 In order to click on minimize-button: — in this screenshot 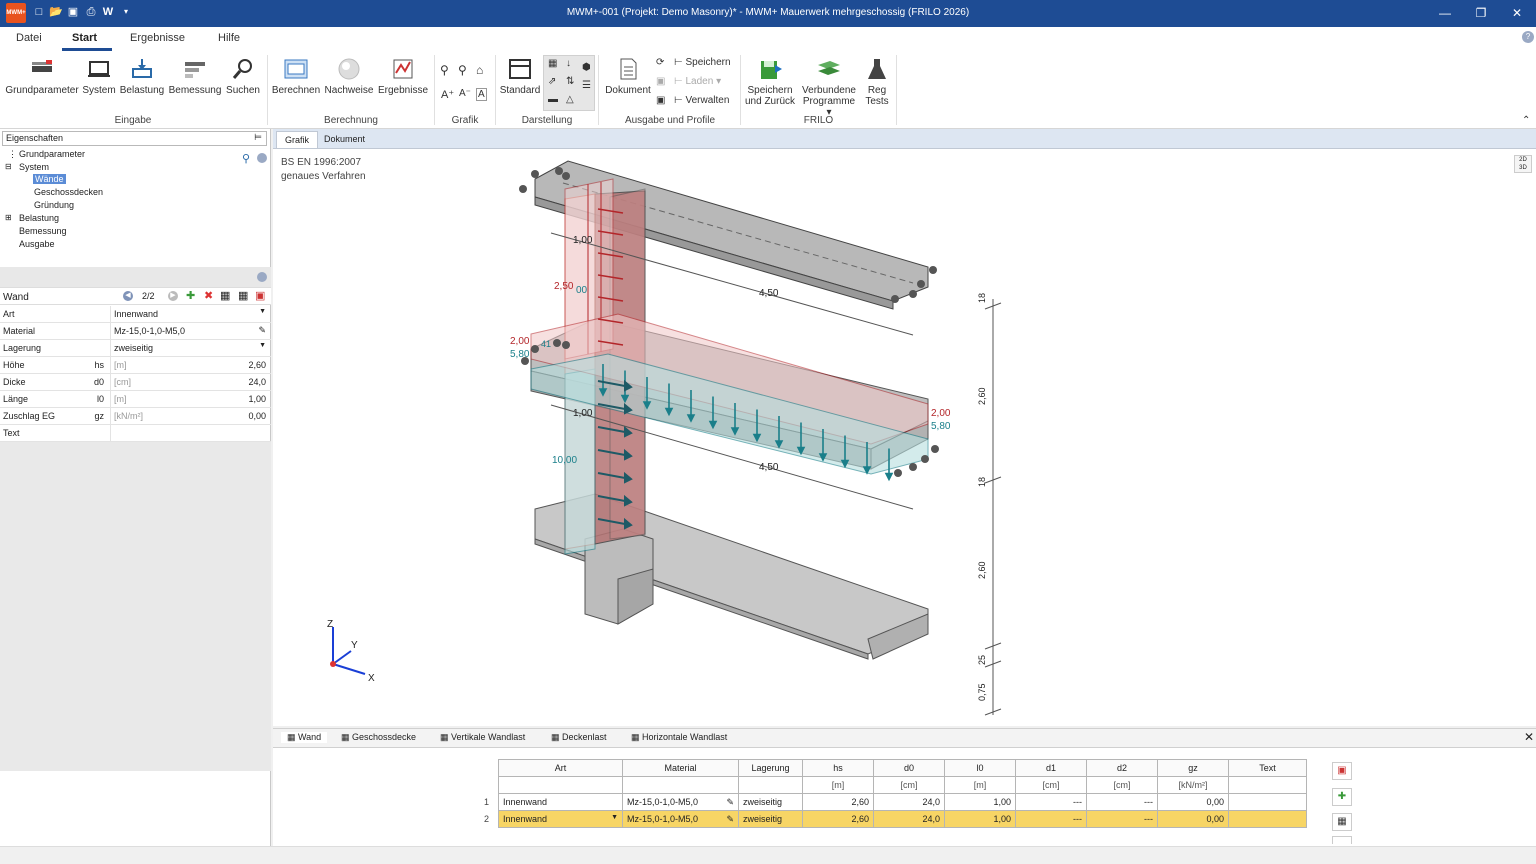, I will do `click(1445, 13)`.